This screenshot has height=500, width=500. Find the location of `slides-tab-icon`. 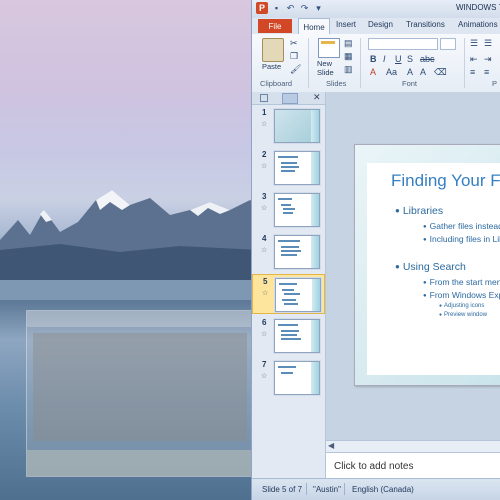

slides-tab-icon is located at coordinates (264, 98).